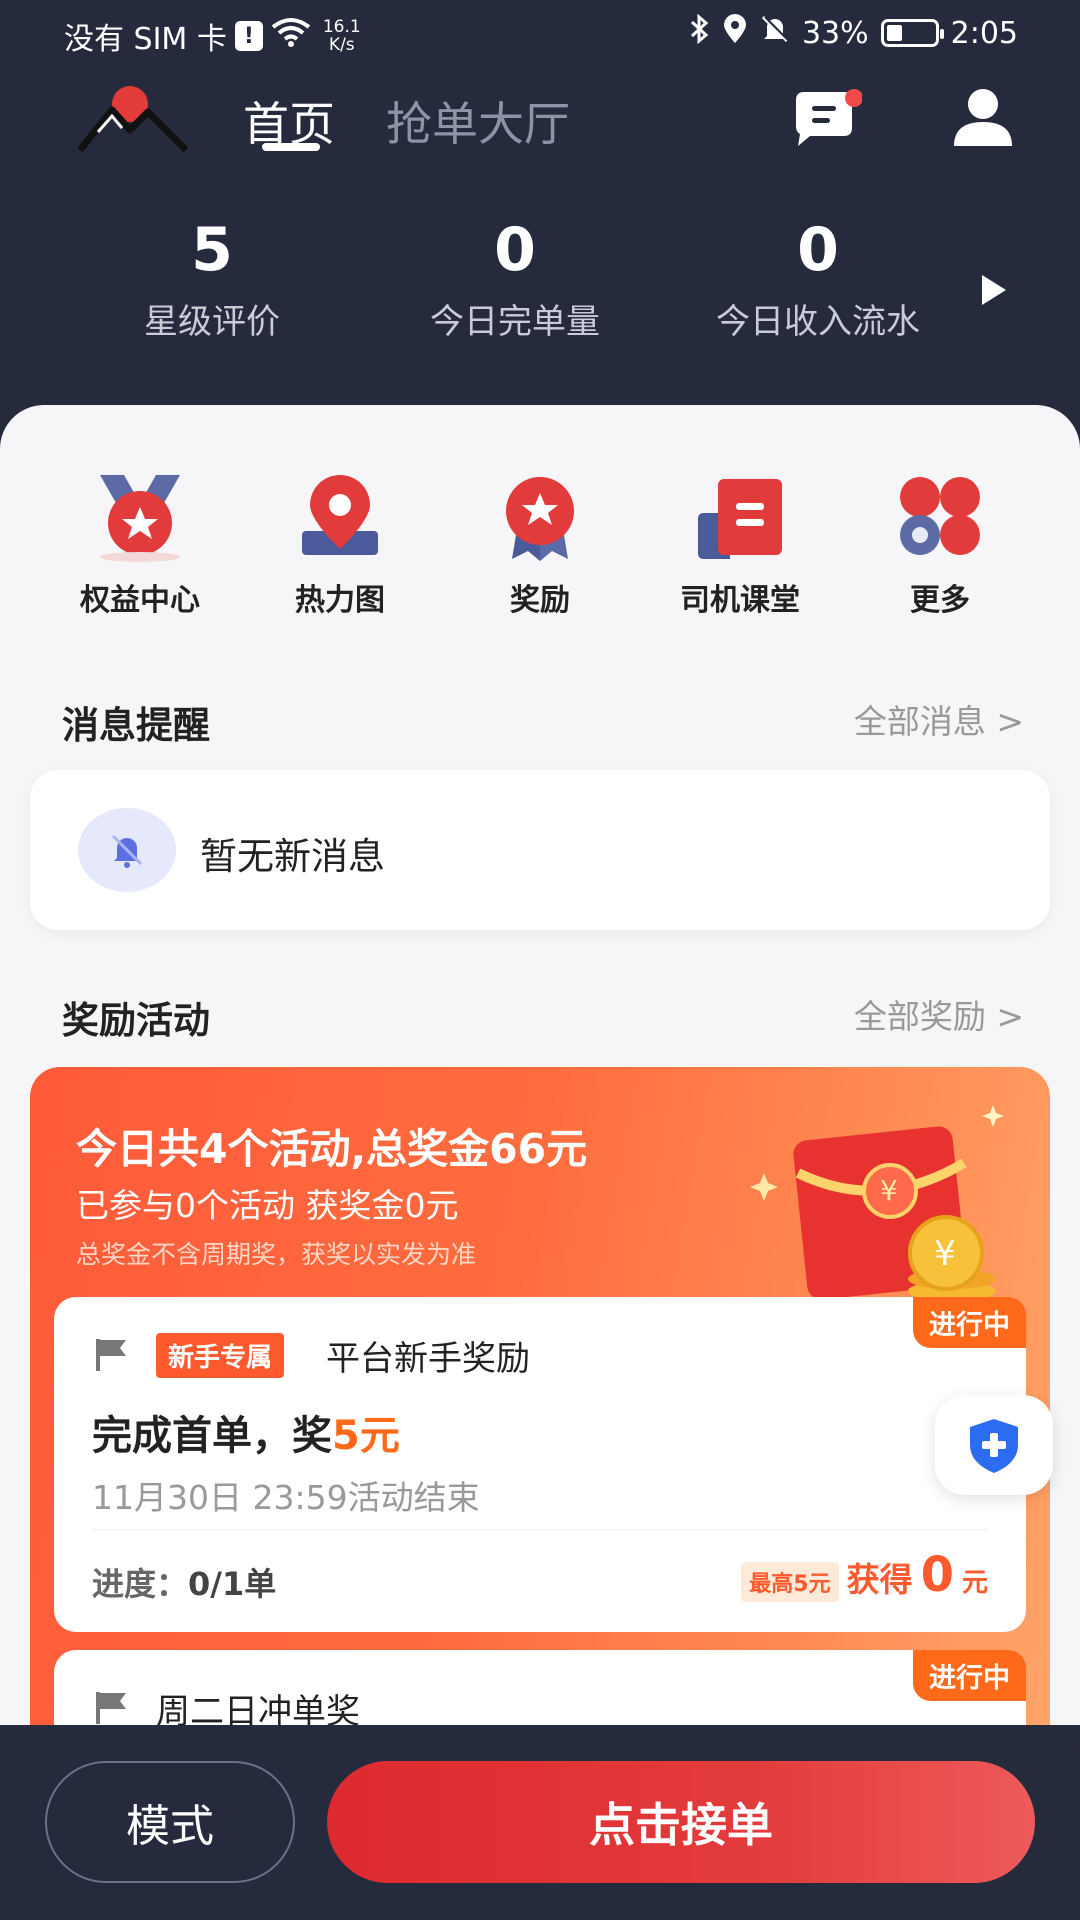 The height and width of the screenshot is (1920, 1080). Describe the element at coordinates (248, 36) in the screenshot. I see `sim-alert-icon: !` at that location.